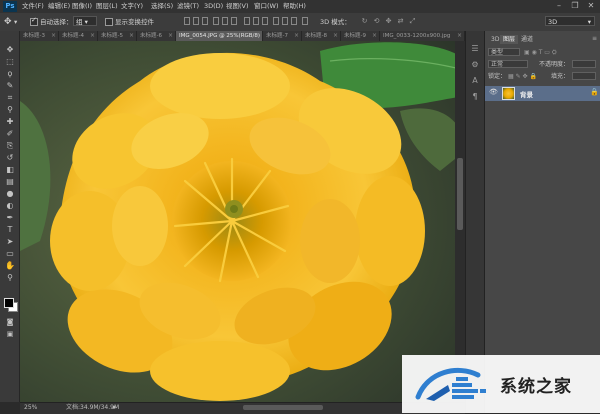  I want to click on opacity-field, so click(584, 64).